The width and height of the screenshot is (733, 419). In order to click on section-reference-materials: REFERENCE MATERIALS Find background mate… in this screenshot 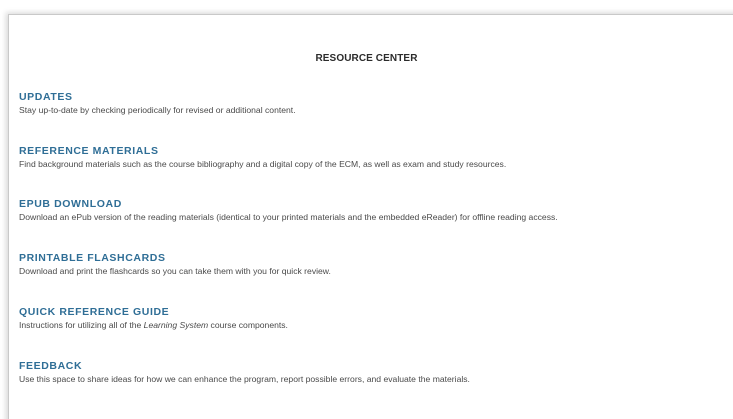, I will do `click(371, 157)`.